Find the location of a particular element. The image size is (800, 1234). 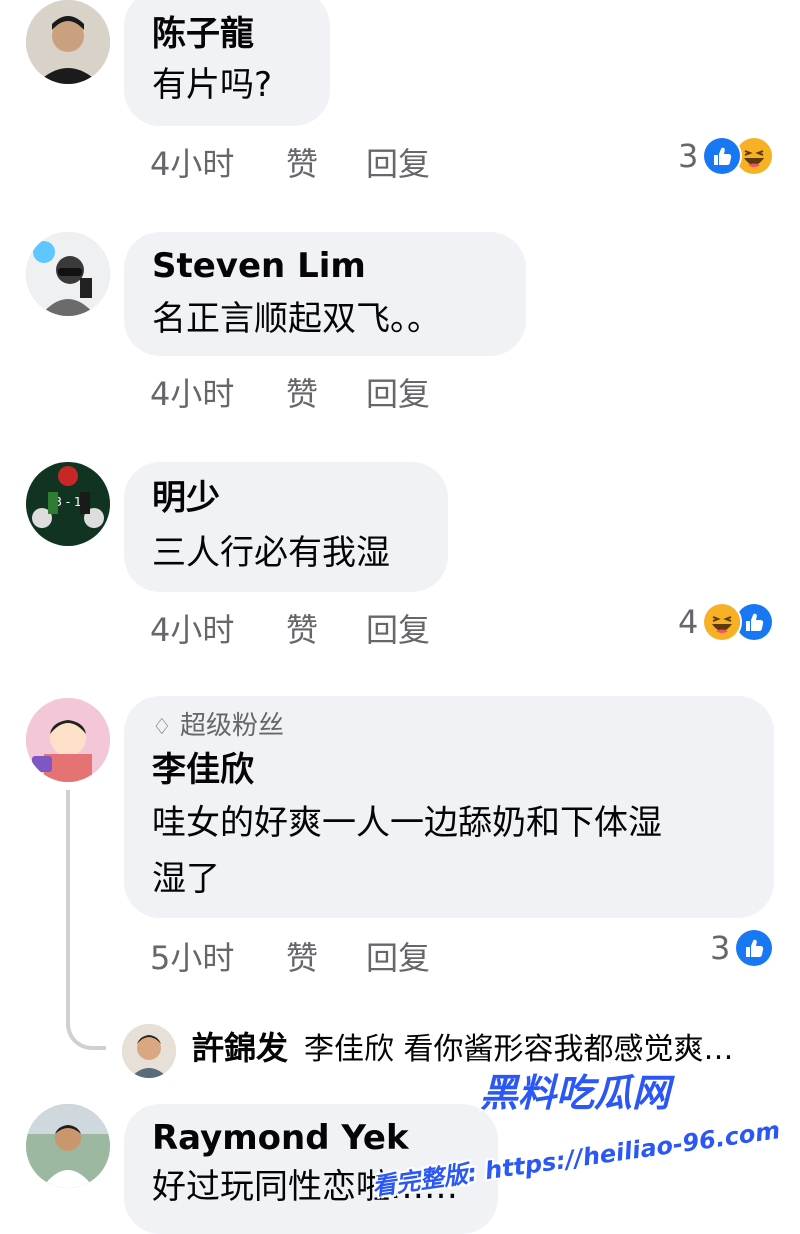

reaction-count: 4 is located at coordinates (688, 622).